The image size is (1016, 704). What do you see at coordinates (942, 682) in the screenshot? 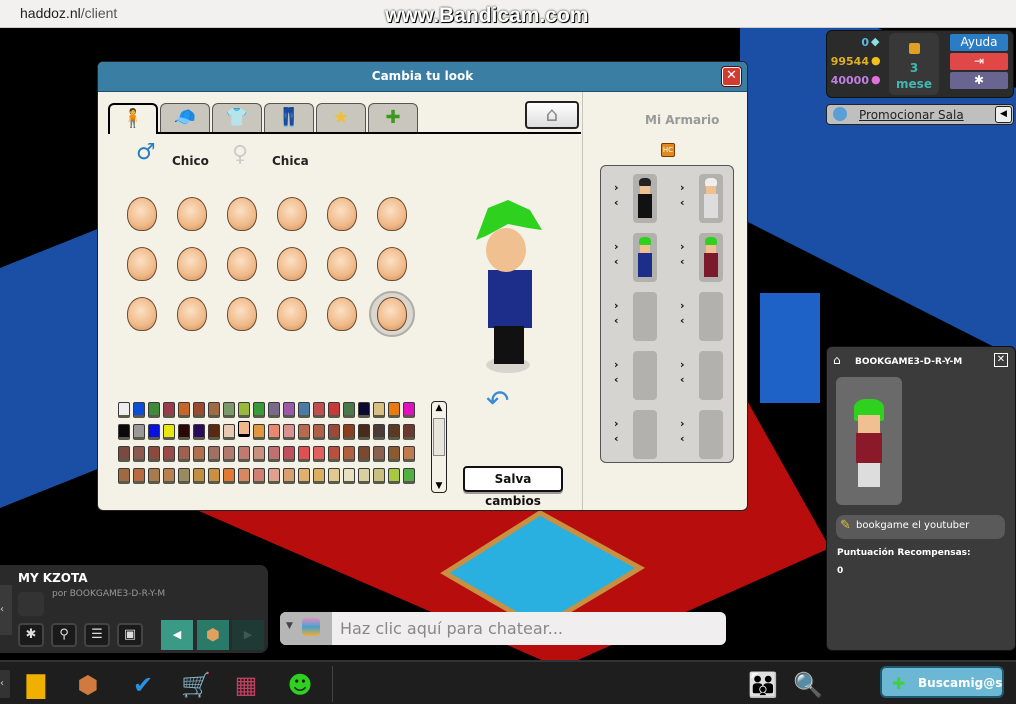
I see `find-friends-button: ✚ Buscamig@s` at bounding box center [942, 682].